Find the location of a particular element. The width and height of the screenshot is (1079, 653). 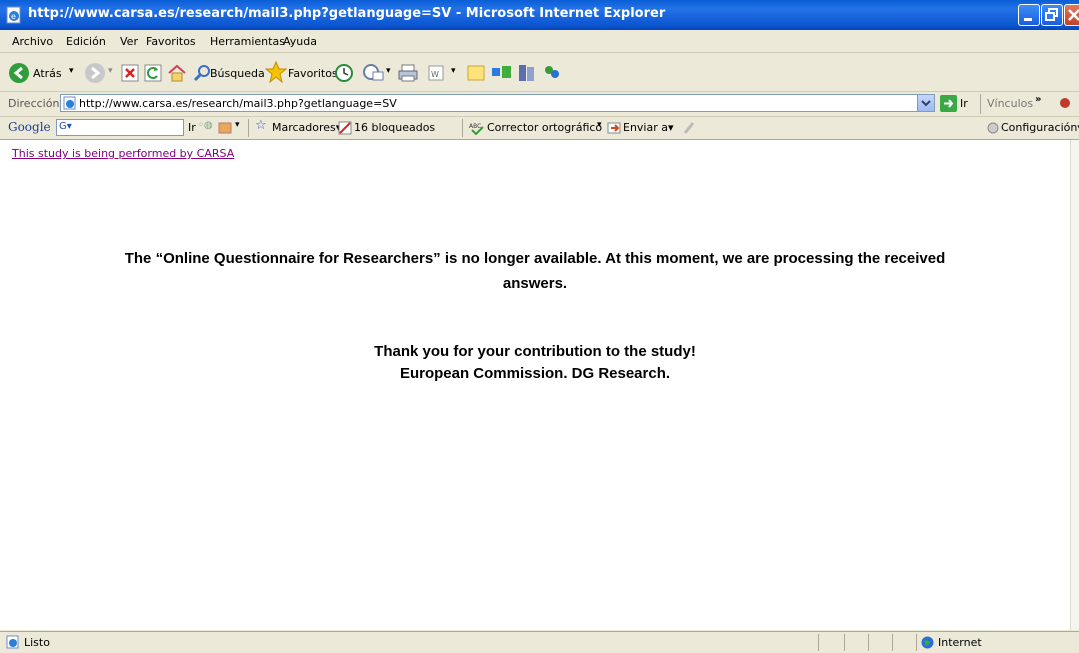

highlight-pencil-icon is located at coordinates (689, 128).